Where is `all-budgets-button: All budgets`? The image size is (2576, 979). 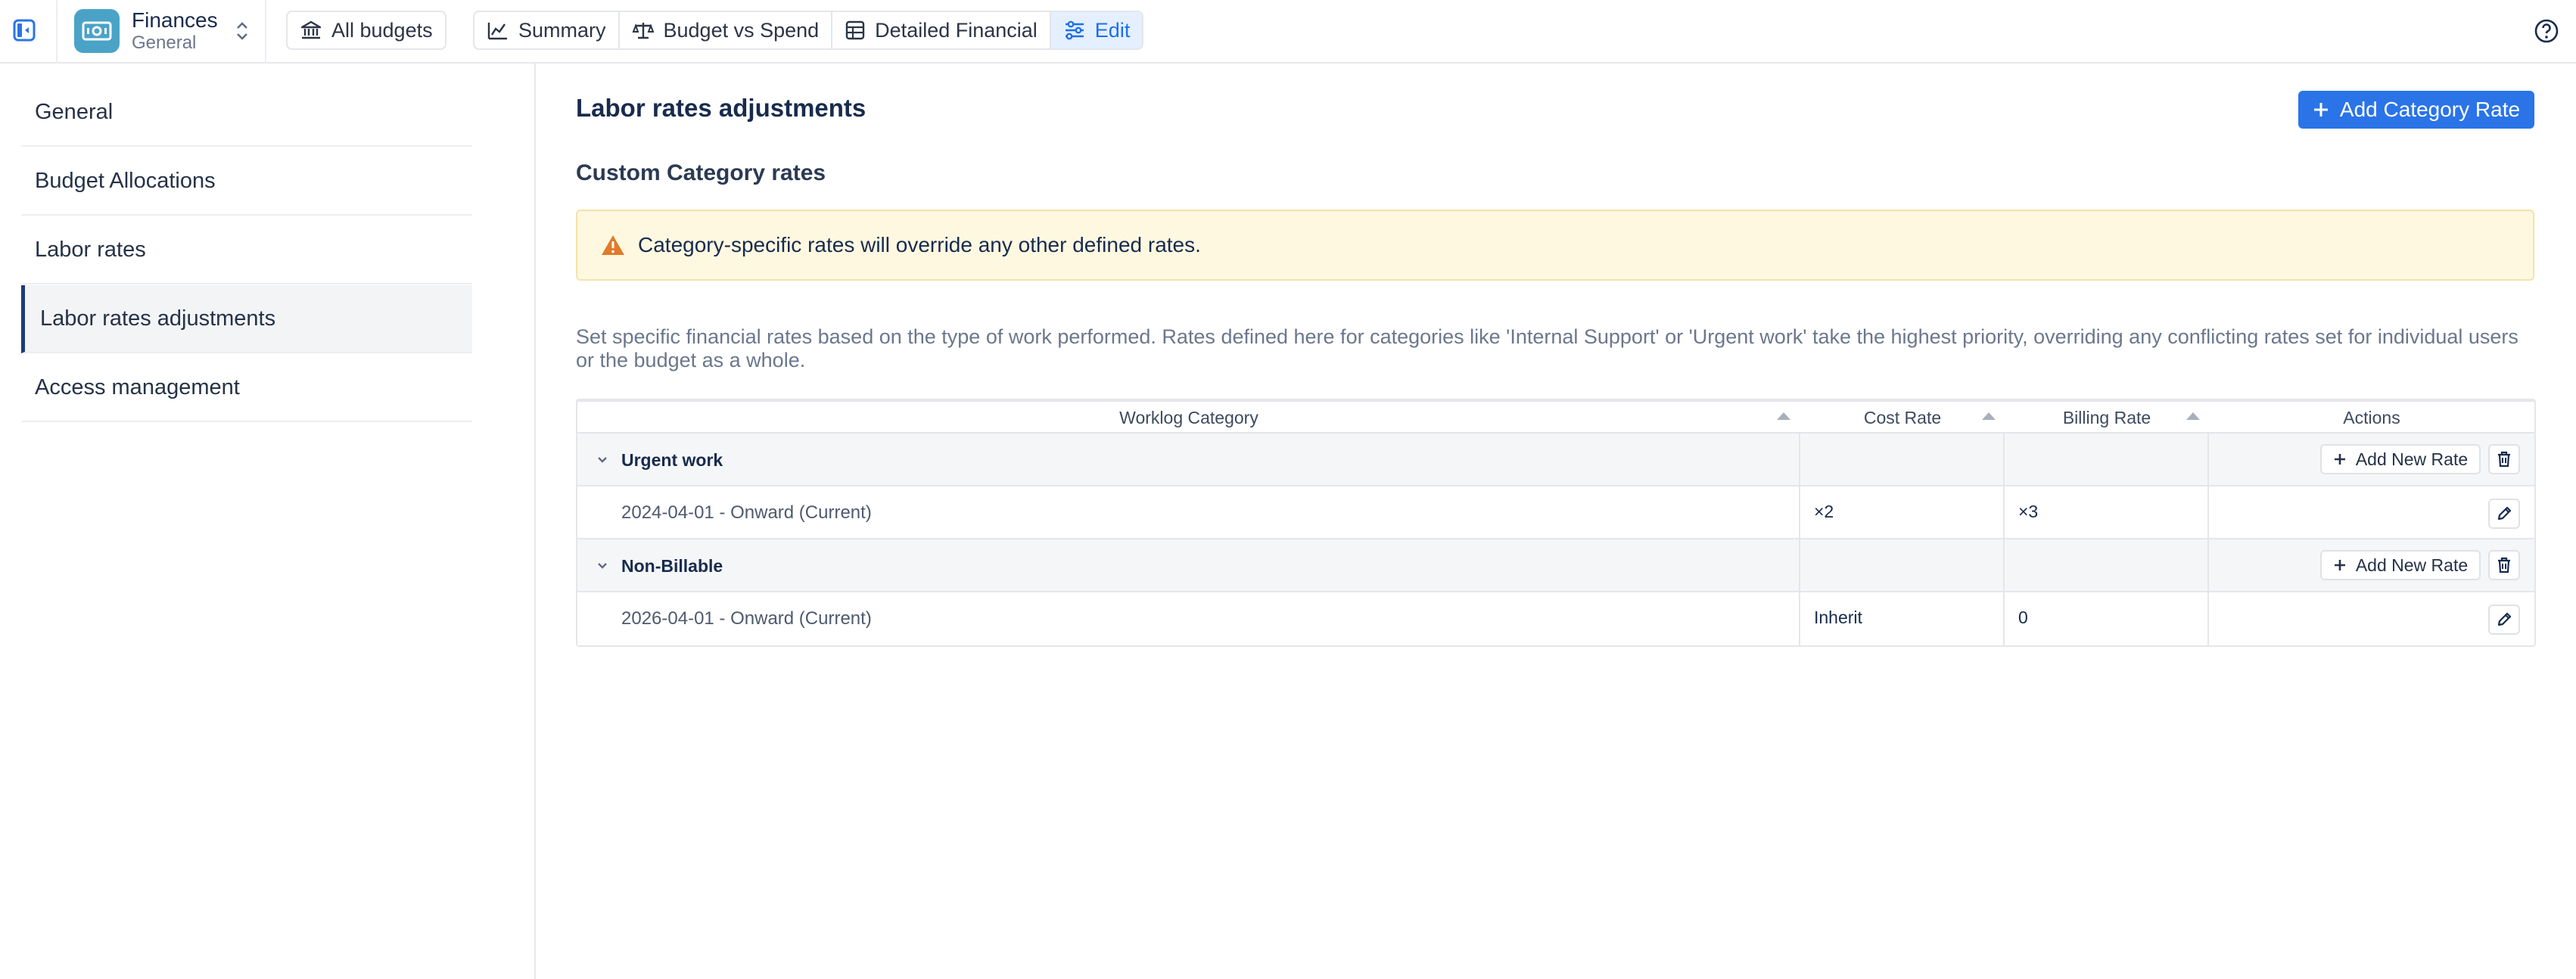 all-budgets-button: All budgets is located at coordinates (366, 31).